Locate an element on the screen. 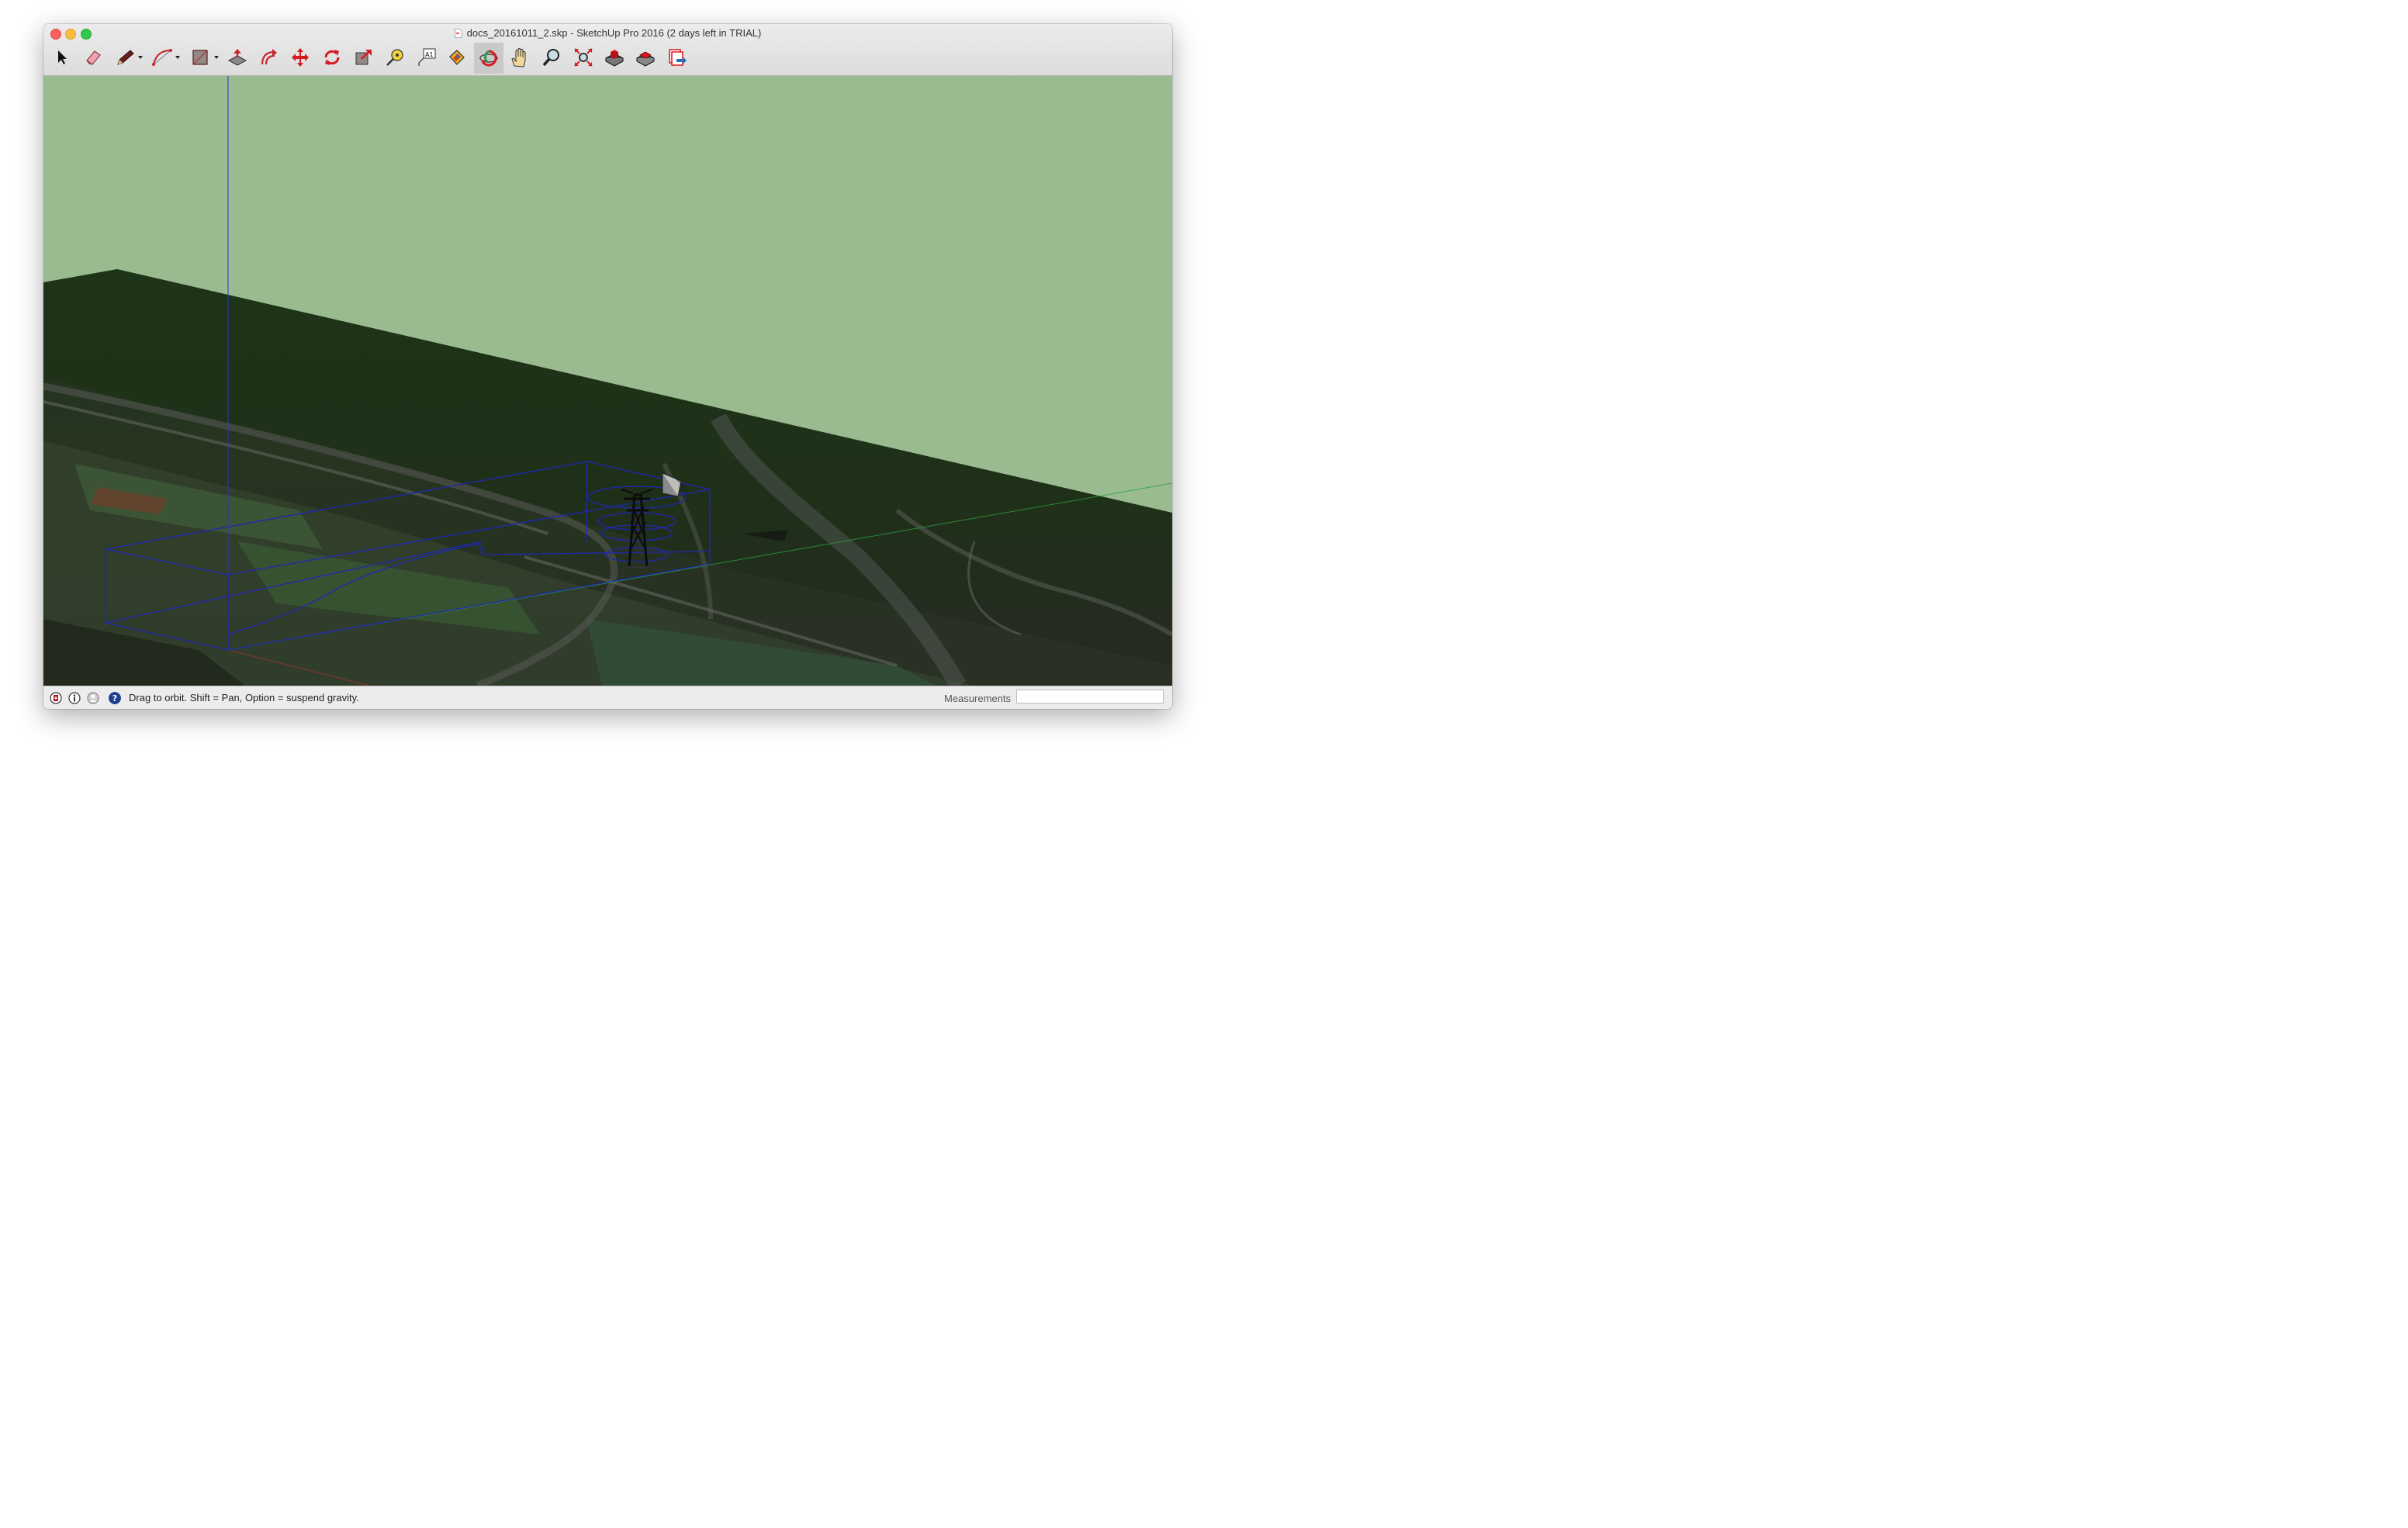  shape-tool-button is located at coordinates (205, 57).